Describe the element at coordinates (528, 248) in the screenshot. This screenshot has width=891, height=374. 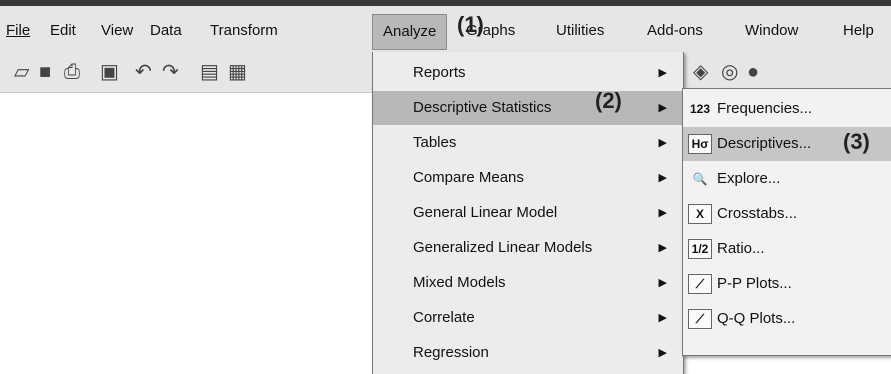
I see `menu-item-generalized-linear-models: Generalized Linear Models ▶` at that location.